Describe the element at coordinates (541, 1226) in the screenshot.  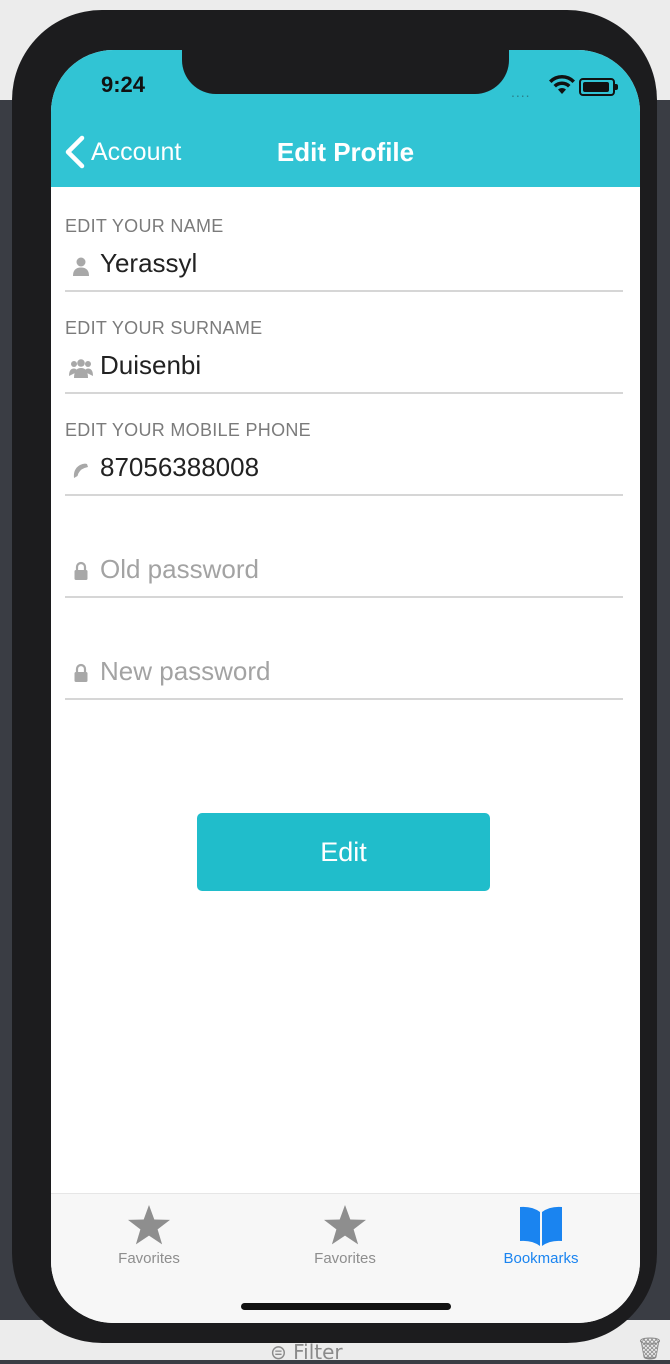
I see `book-icon` at that location.